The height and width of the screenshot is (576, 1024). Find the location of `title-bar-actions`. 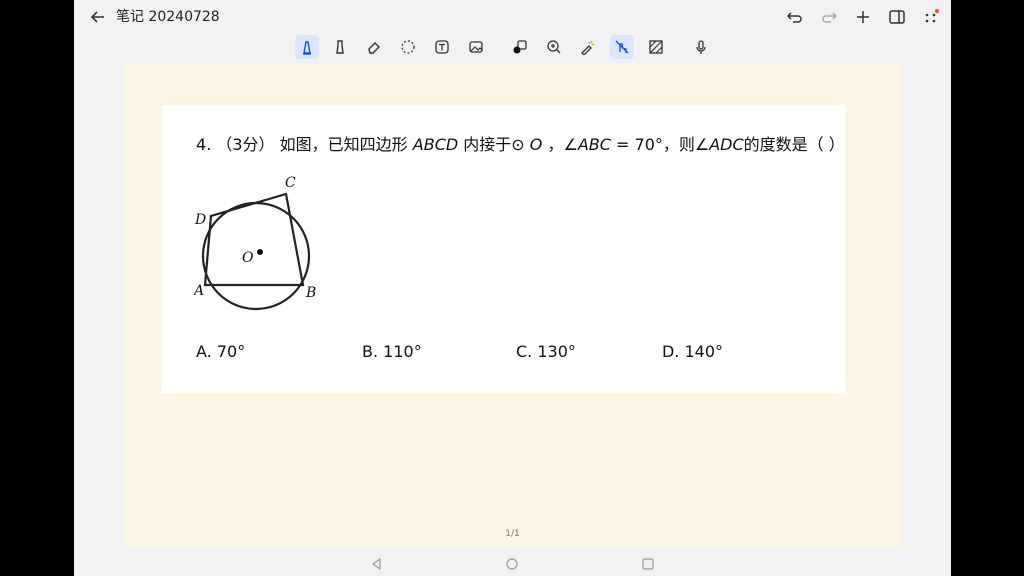

title-bar-actions is located at coordinates (863, 17).